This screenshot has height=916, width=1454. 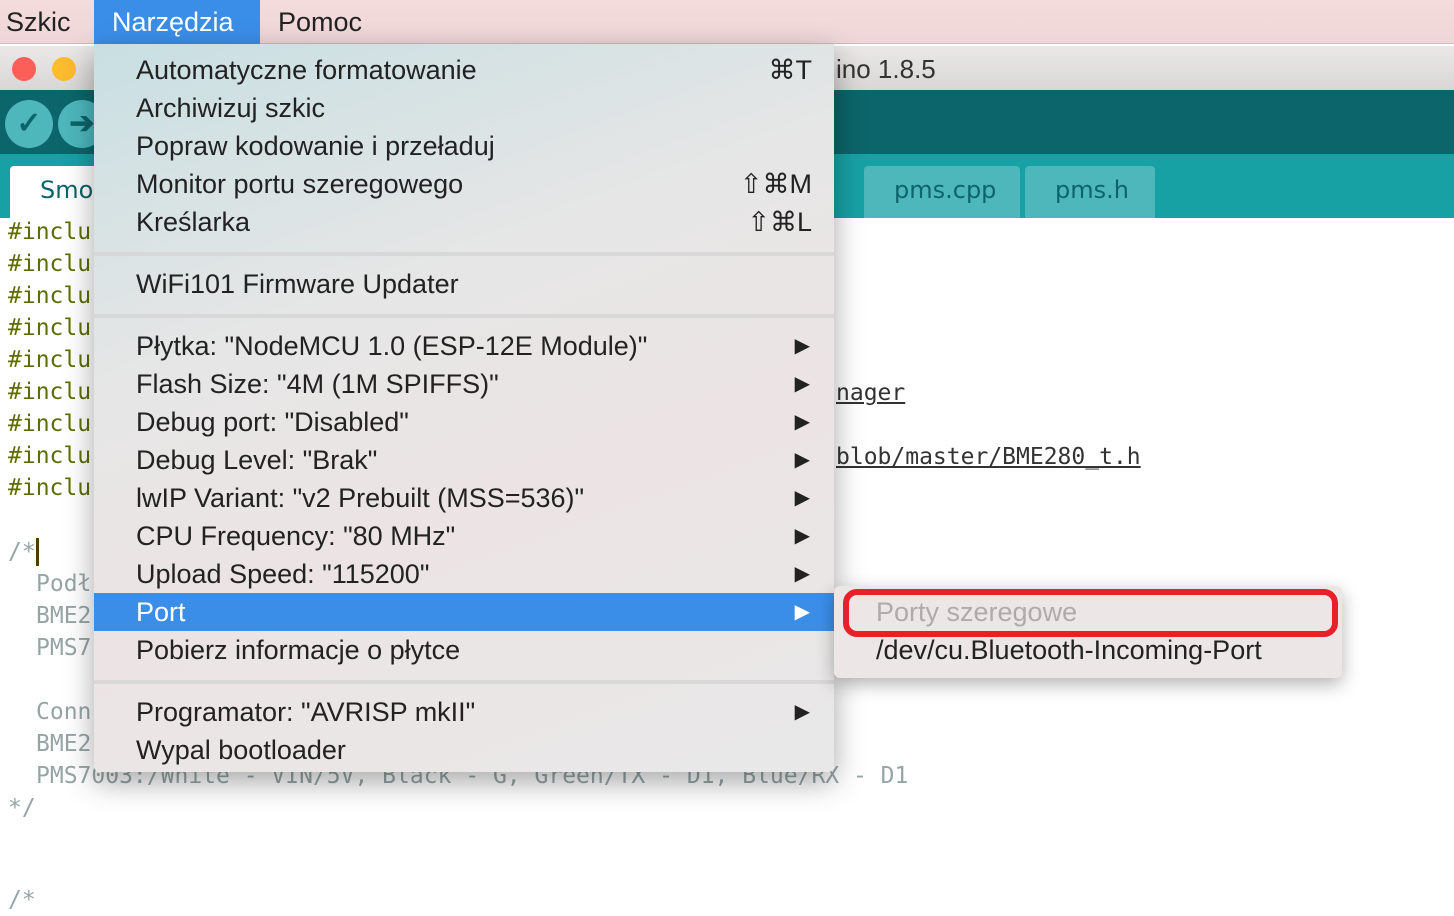 What do you see at coordinates (296, 536) in the screenshot?
I see `menu-item-label: CPU Frequency: "80 MHz"` at bounding box center [296, 536].